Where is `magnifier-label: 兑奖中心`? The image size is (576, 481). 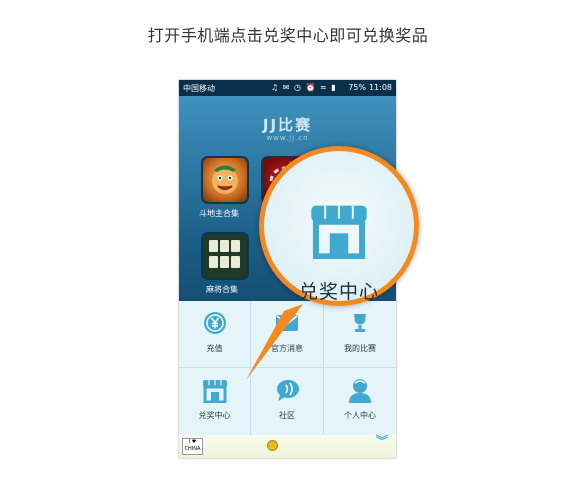
magnifier-label: 兑奖中心 is located at coordinates (338, 292).